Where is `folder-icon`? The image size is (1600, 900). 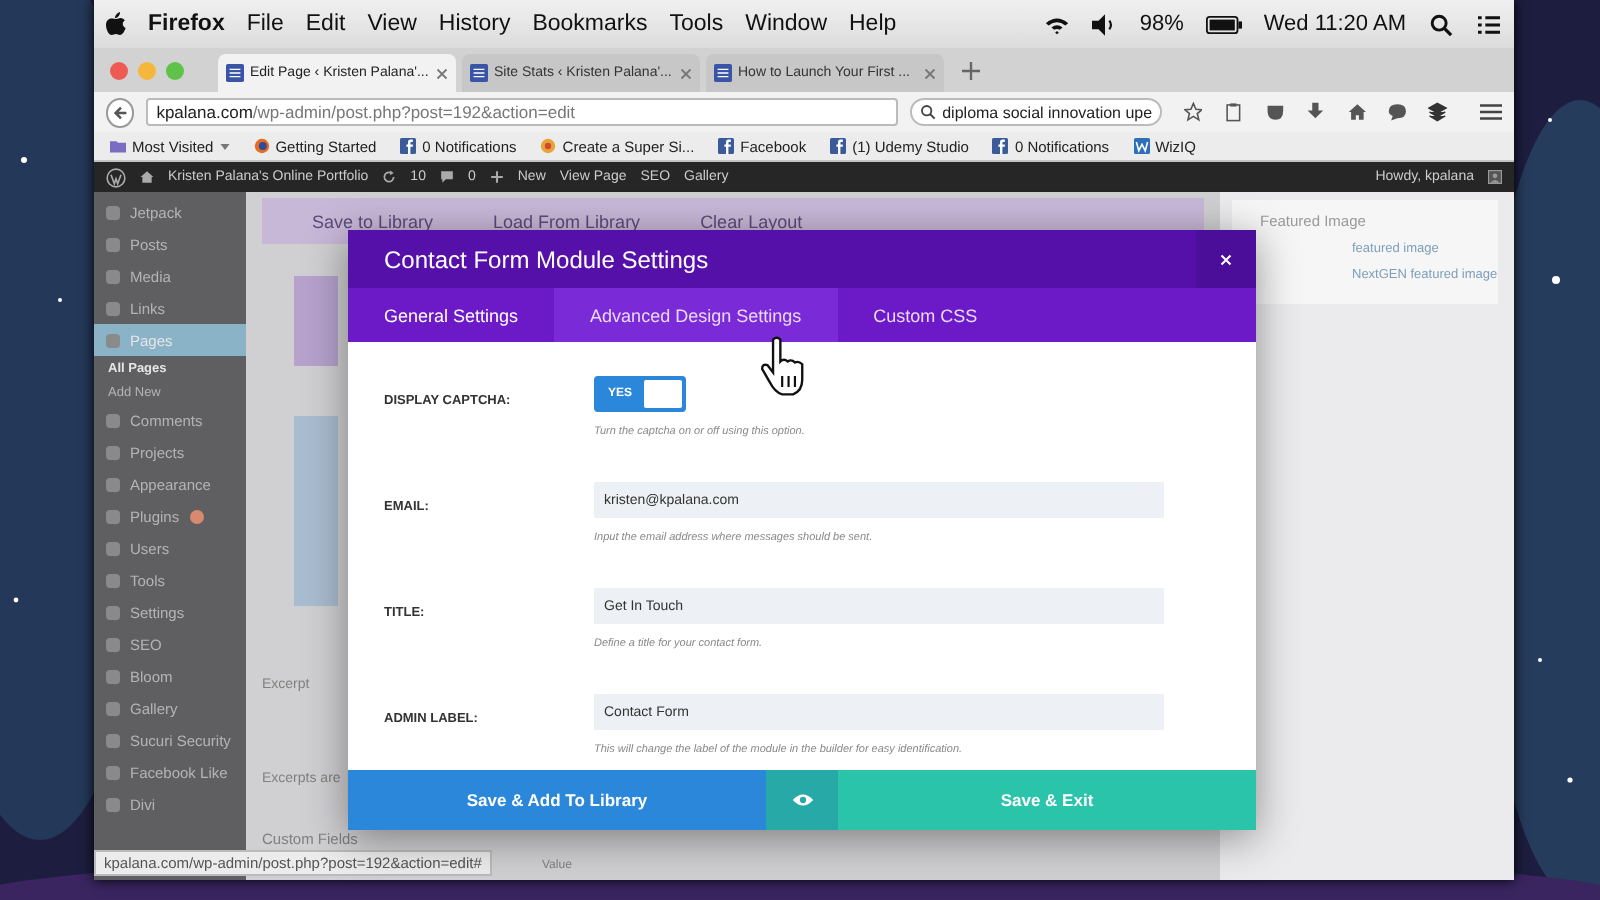
folder-icon is located at coordinates (118, 146).